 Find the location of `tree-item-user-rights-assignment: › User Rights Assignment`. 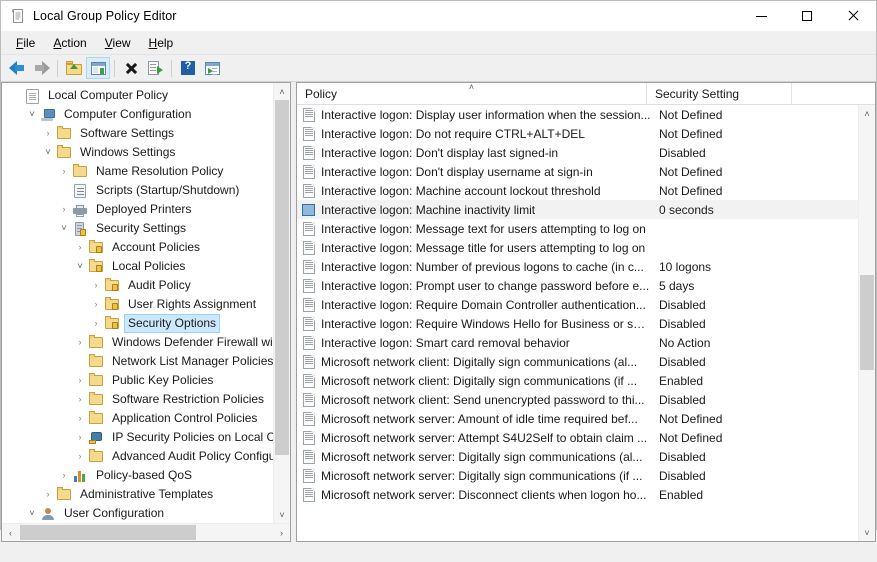

tree-item-user-rights-assignment: › User Rights Assignment is located at coordinates (146, 304).